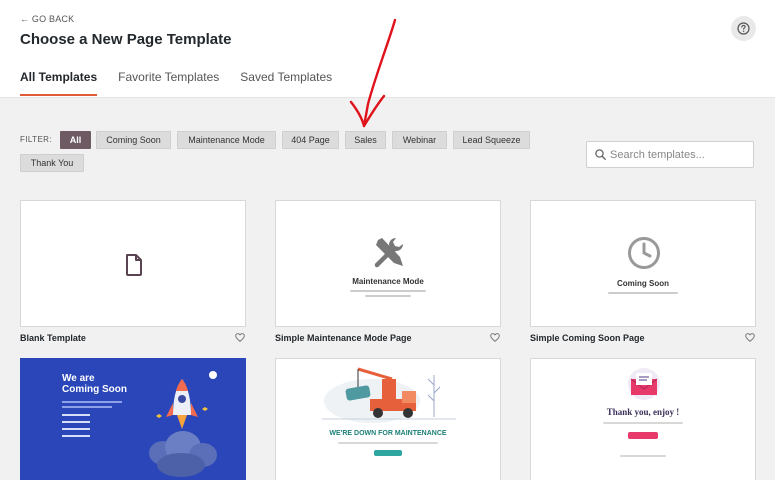 The image size is (775, 480). Describe the element at coordinates (643, 412) in the screenshot. I see `preview-title-thank-you: Thank you, enjoy !` at that location.